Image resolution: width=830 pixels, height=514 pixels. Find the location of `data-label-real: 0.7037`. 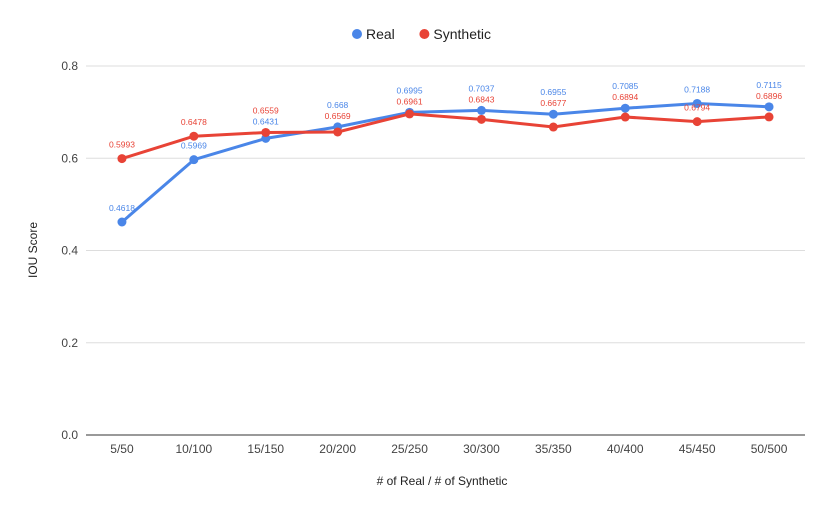

data-label-real: 0.7037 is located at coordinates (481, 88).